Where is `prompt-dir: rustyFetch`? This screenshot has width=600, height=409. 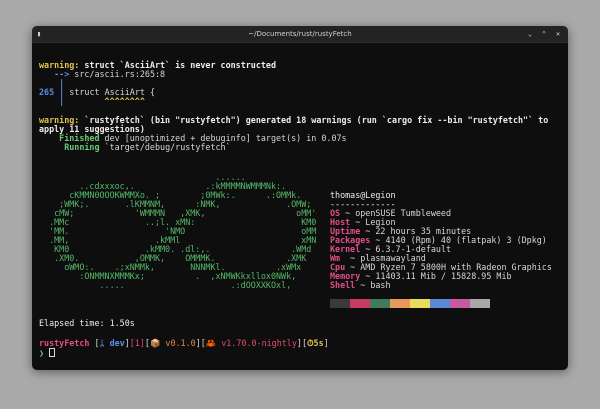
prompt-dir: rustyFetch is located at coordinates (64, 343).